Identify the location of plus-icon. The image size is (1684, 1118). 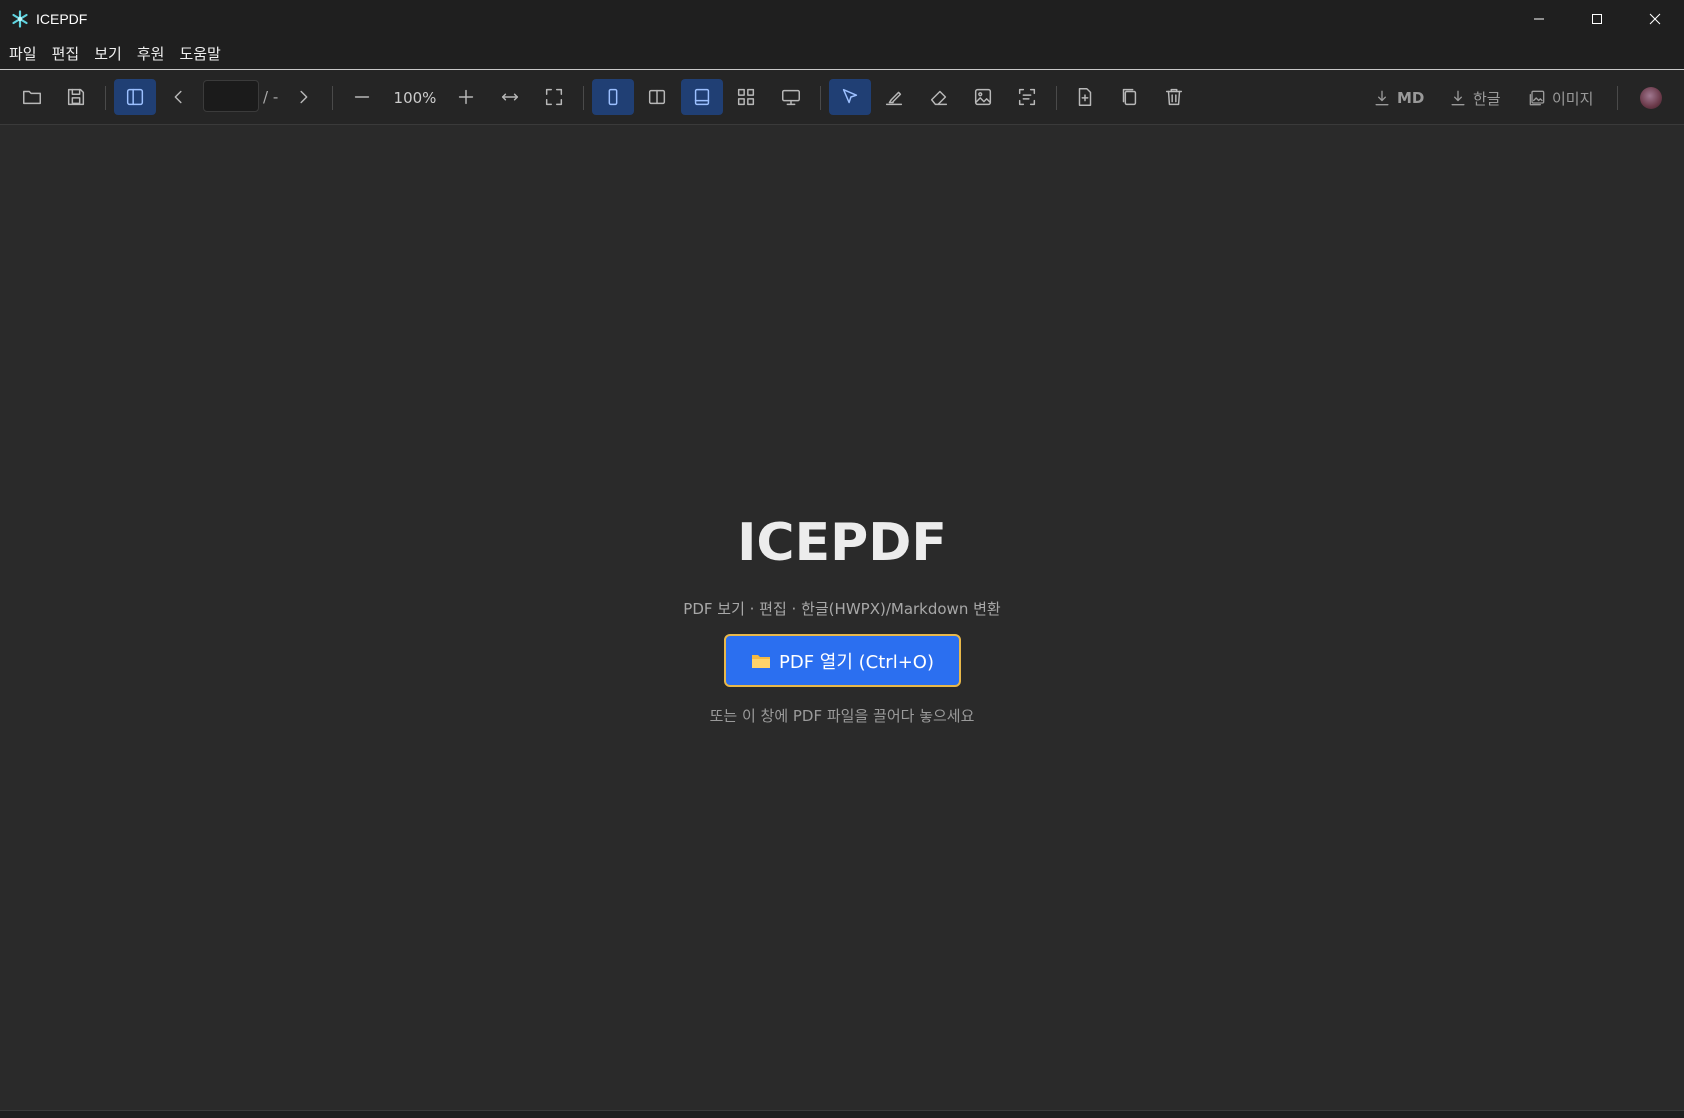
(466, 97).